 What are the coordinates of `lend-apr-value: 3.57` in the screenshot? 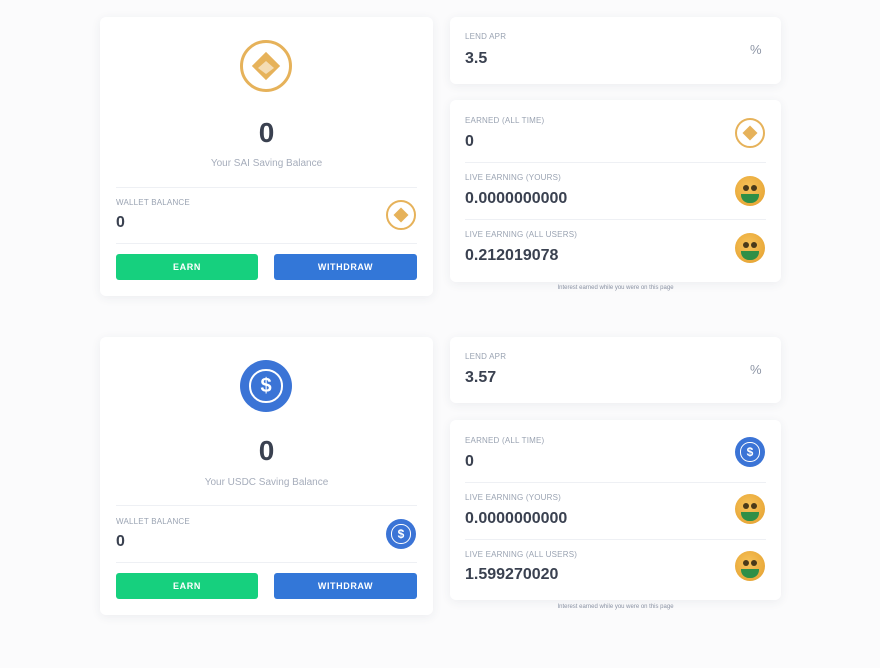 It's located at (481, 377).